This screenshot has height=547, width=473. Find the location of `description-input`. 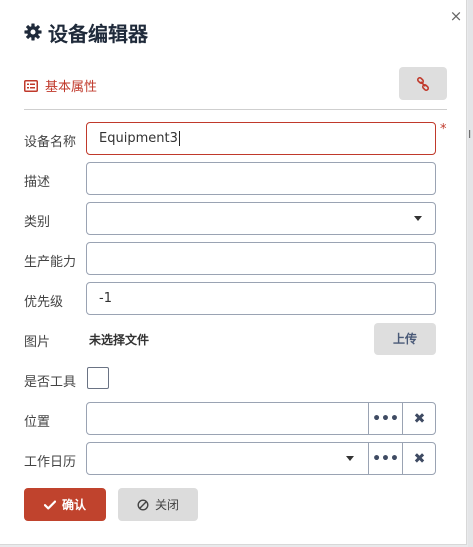

description-input is located at coordinates (261, 178).